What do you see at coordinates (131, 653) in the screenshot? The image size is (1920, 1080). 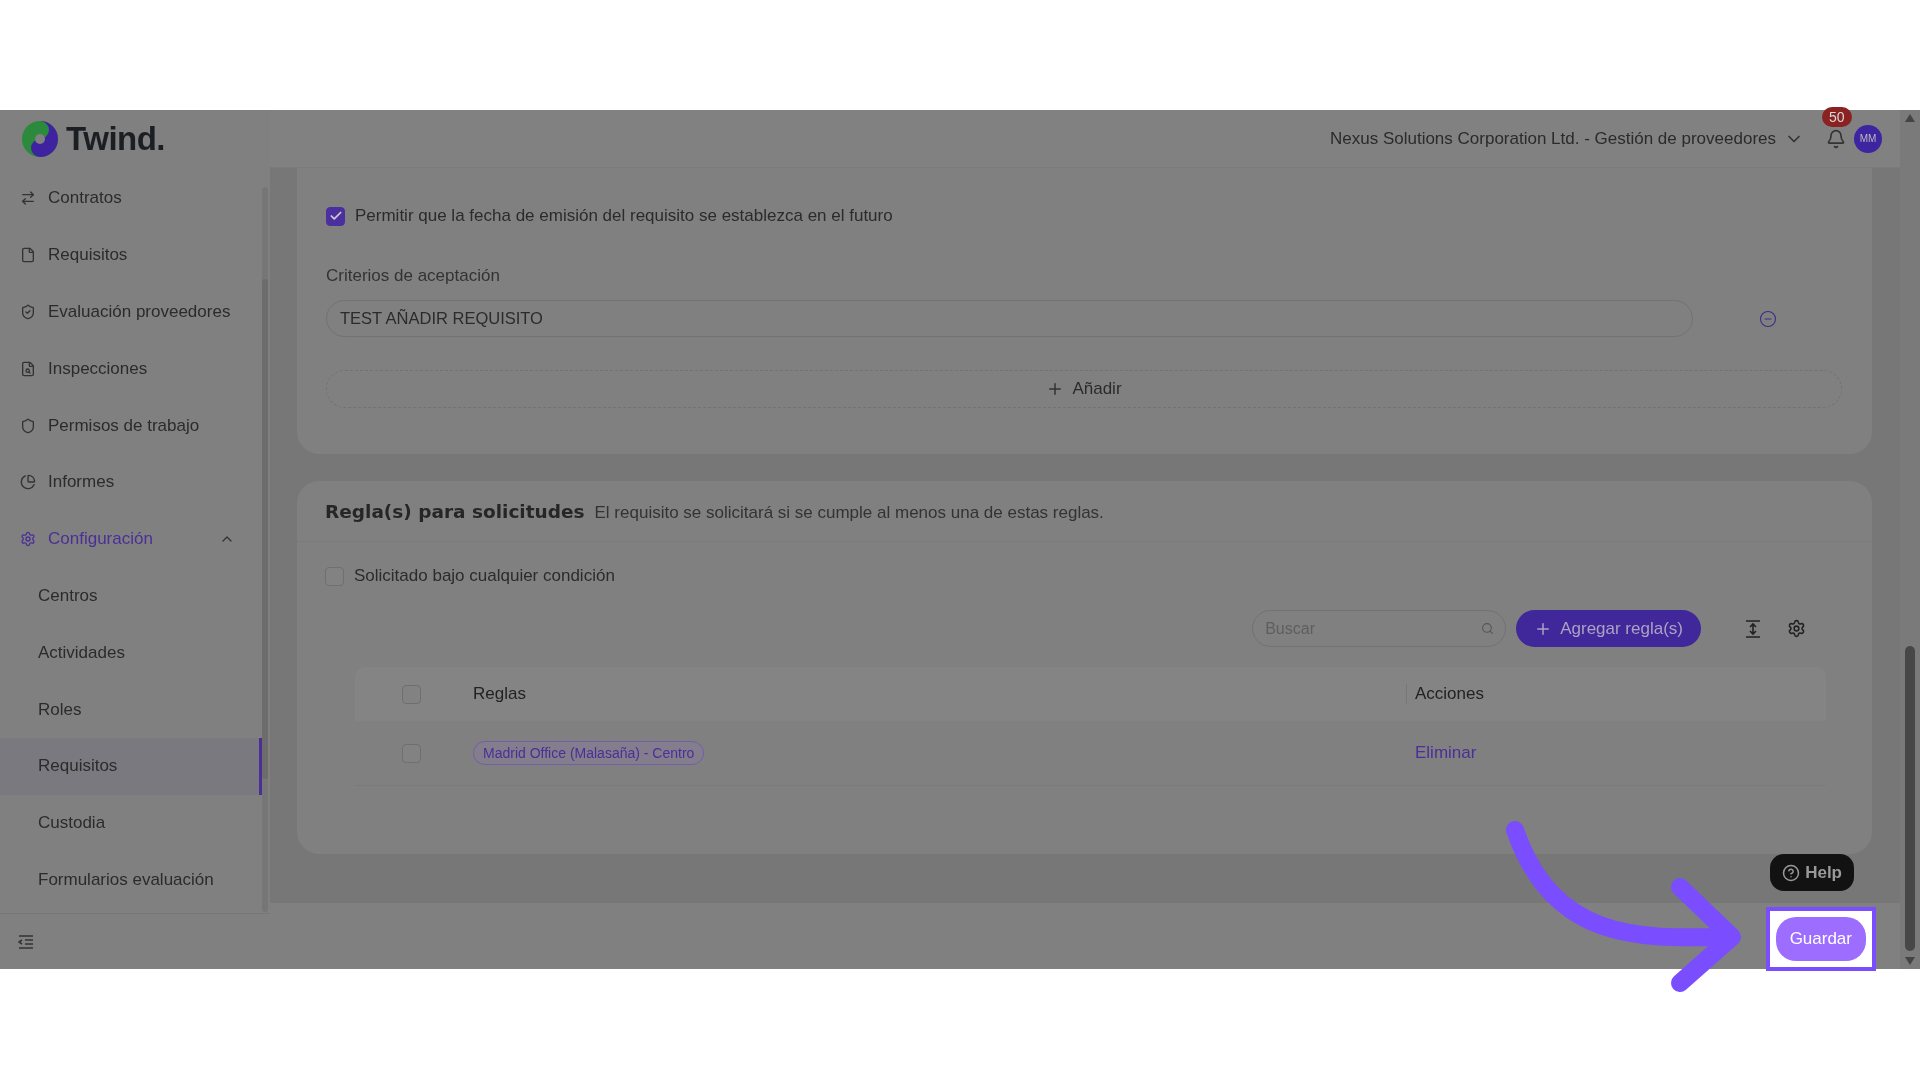 I see `sidebar-subitem: Actividades` at bounding box center [131, 653].